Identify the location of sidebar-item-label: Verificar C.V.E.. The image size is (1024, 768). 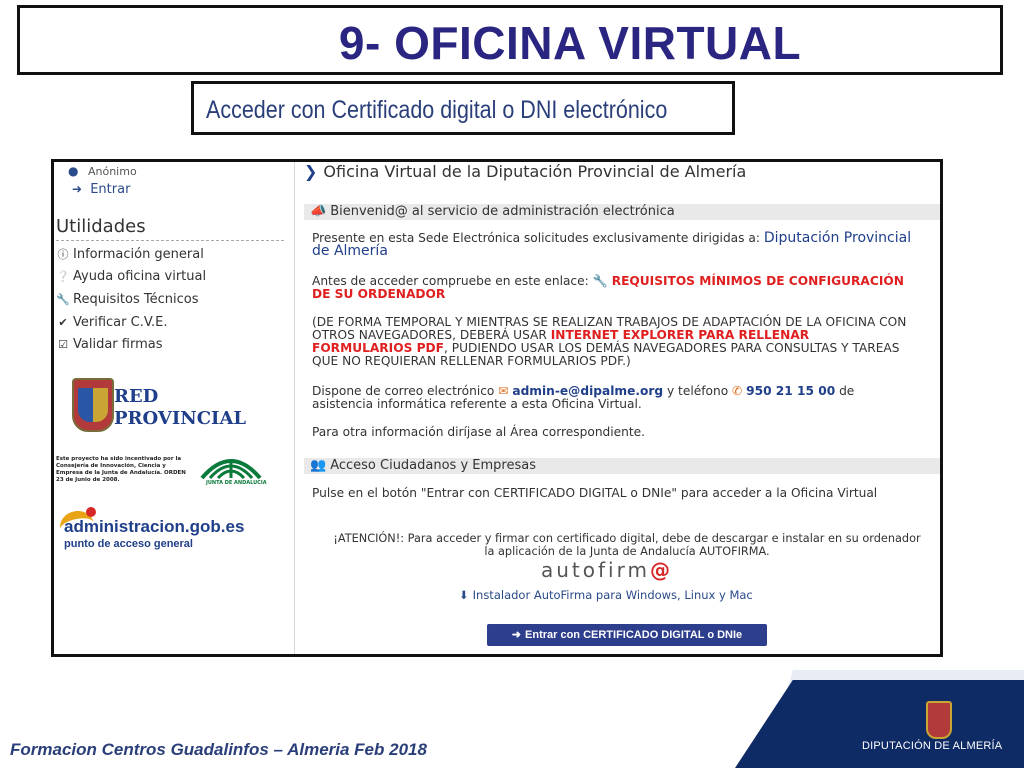
(120, 322).